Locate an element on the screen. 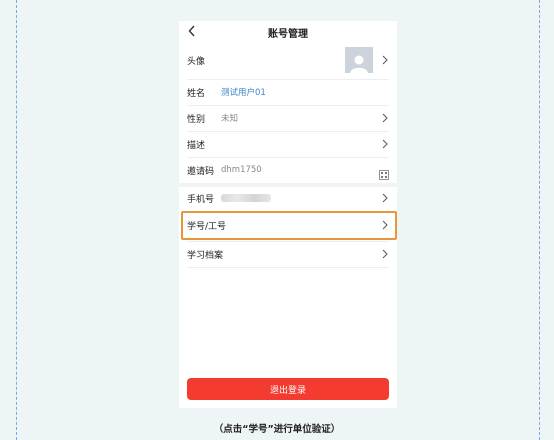  invite-code-value: dhm1750 is located at coordinates (241, 170).